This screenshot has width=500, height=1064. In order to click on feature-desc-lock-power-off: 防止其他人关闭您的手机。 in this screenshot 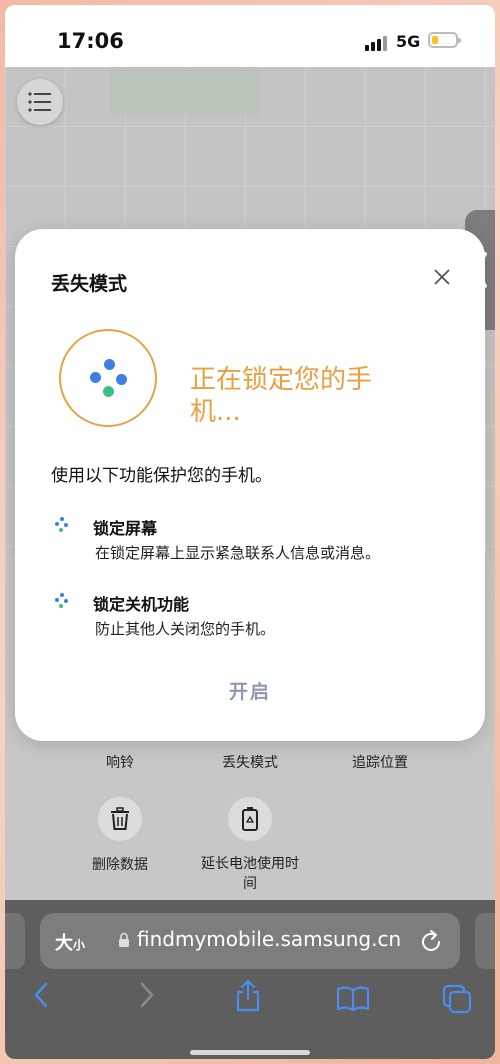, I will do `click(185, 629)`.